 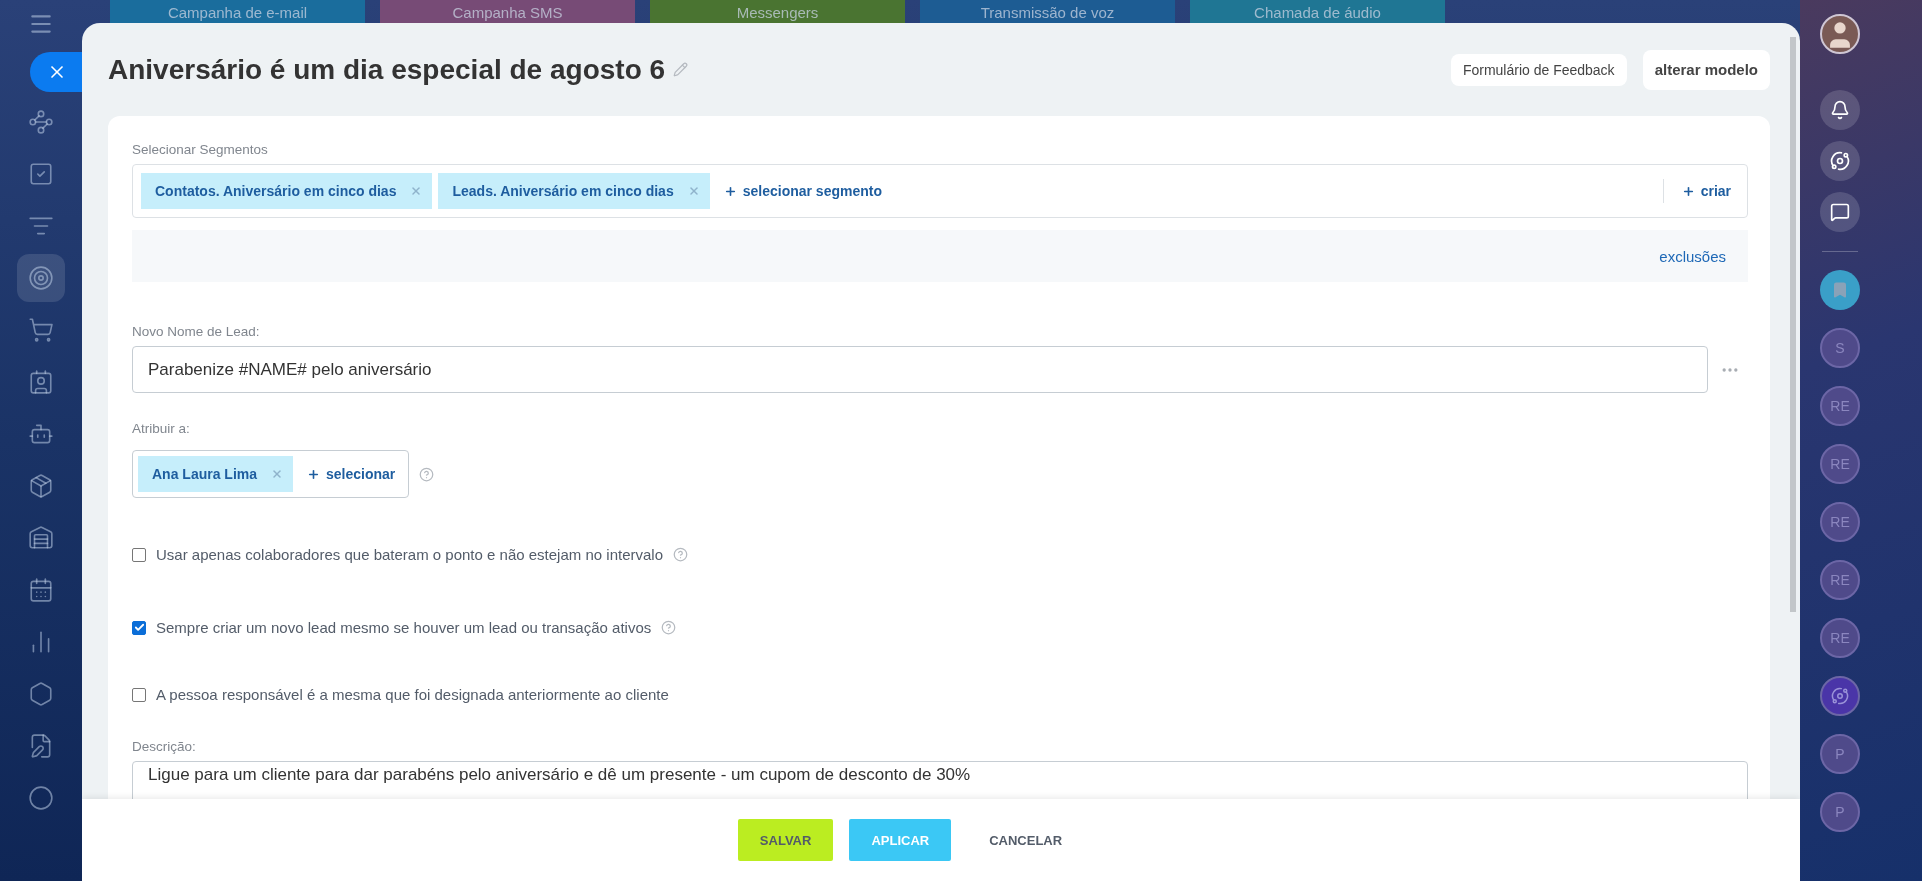 I want to click on target-icon, so click(x=41, y=278).